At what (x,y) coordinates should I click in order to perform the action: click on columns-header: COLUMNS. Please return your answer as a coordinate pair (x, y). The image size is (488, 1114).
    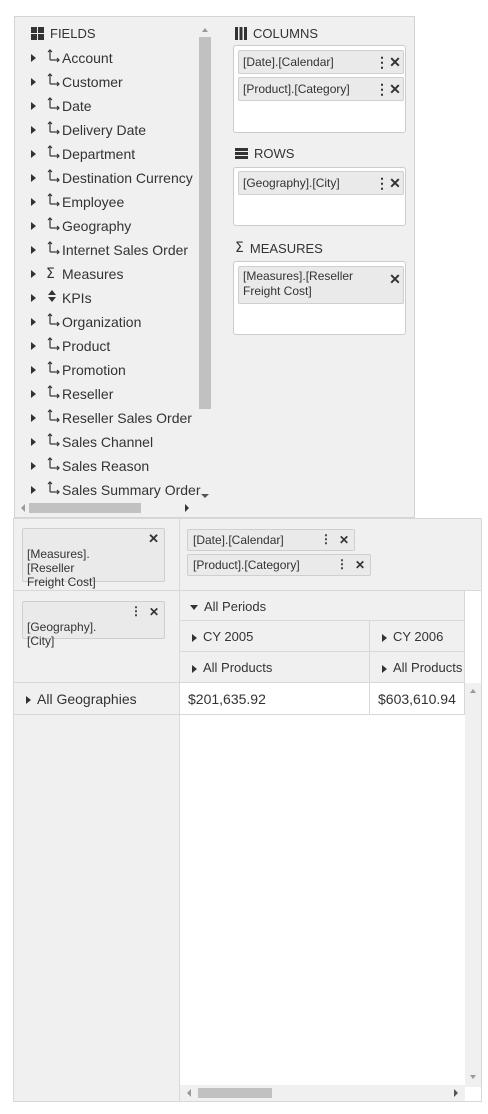
    Looking at the image, I should click on (276, 33).